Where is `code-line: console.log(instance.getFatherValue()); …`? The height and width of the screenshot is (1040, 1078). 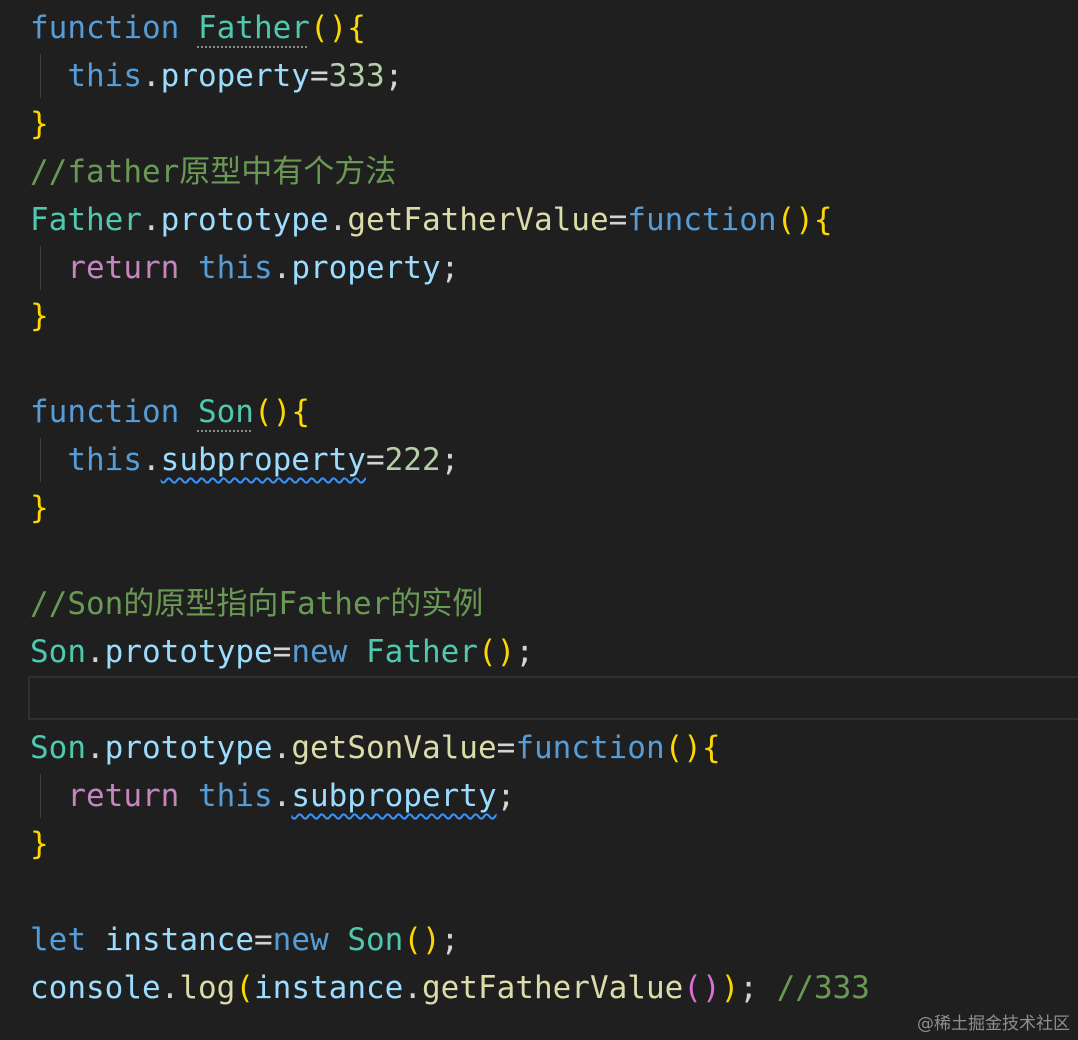
code-line: console.log(instance.getFatherValue()); … is located at coordinates (450, 988).